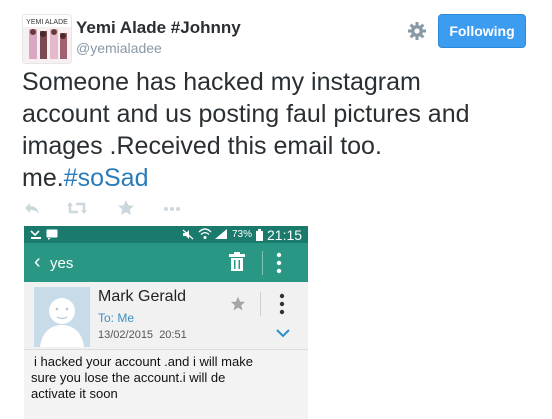  Describe the element at coordinates (242, 234) in the screenshot. I see `battery-percent: 73%` at that location.